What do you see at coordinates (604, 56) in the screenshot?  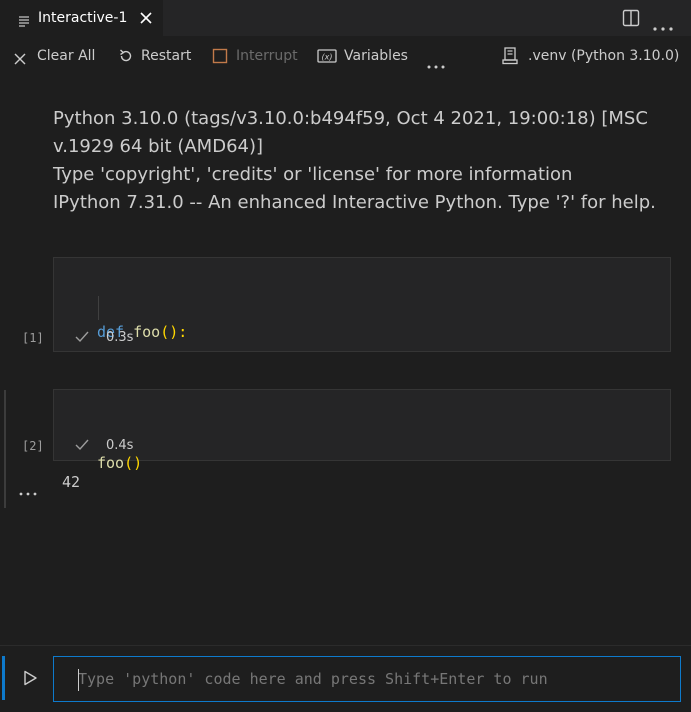 I see `kernel-label: .venv (Python 3.10.0)` at bounding box center [604, 56].